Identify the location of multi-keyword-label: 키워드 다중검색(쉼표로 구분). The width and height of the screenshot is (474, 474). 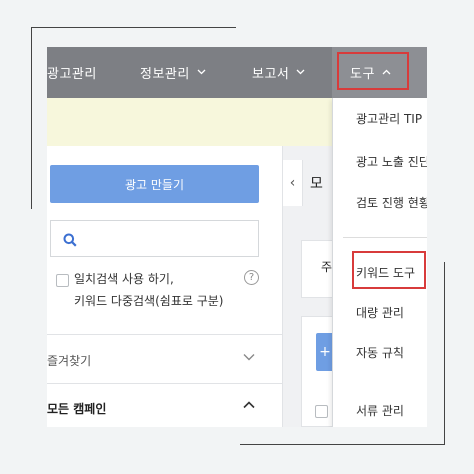
(149, 301).